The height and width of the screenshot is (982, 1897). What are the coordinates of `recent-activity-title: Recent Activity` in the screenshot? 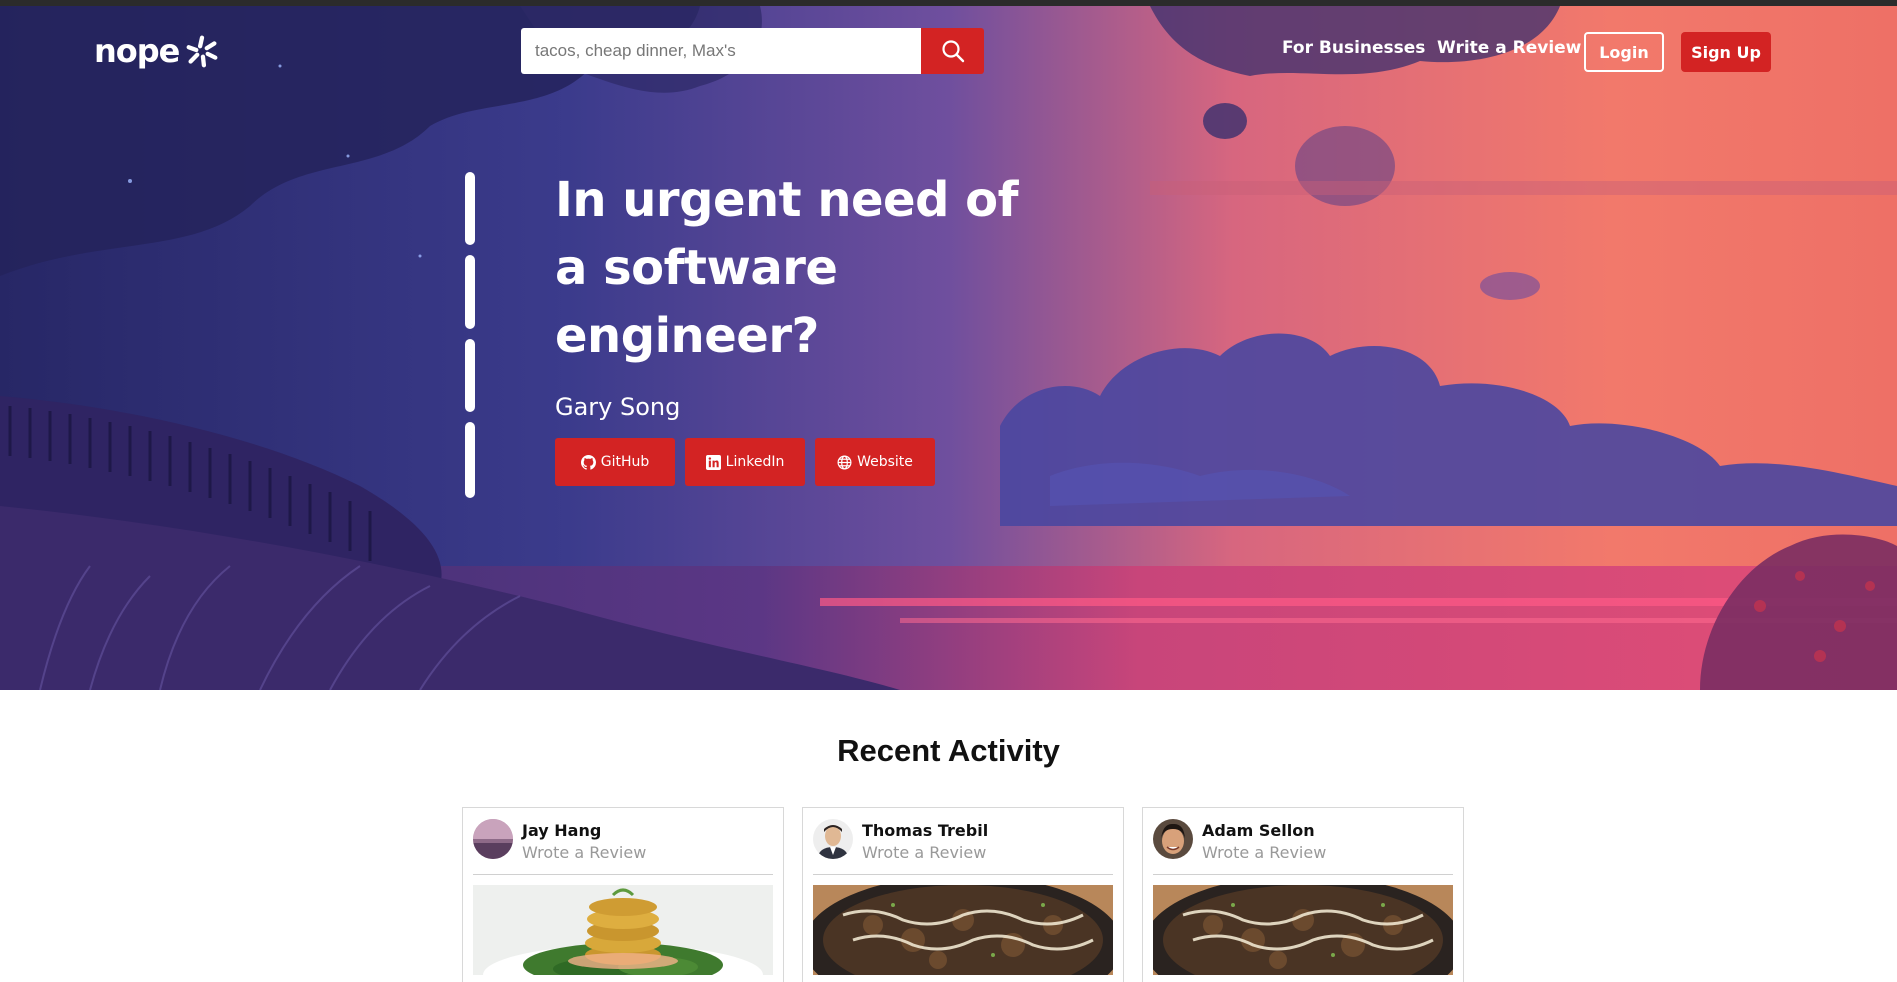 It's located at (948, 750).